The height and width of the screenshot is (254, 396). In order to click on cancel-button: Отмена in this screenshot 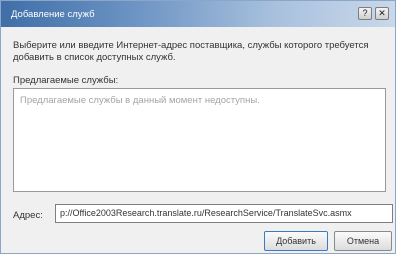, I will do `click(363, 241)`.